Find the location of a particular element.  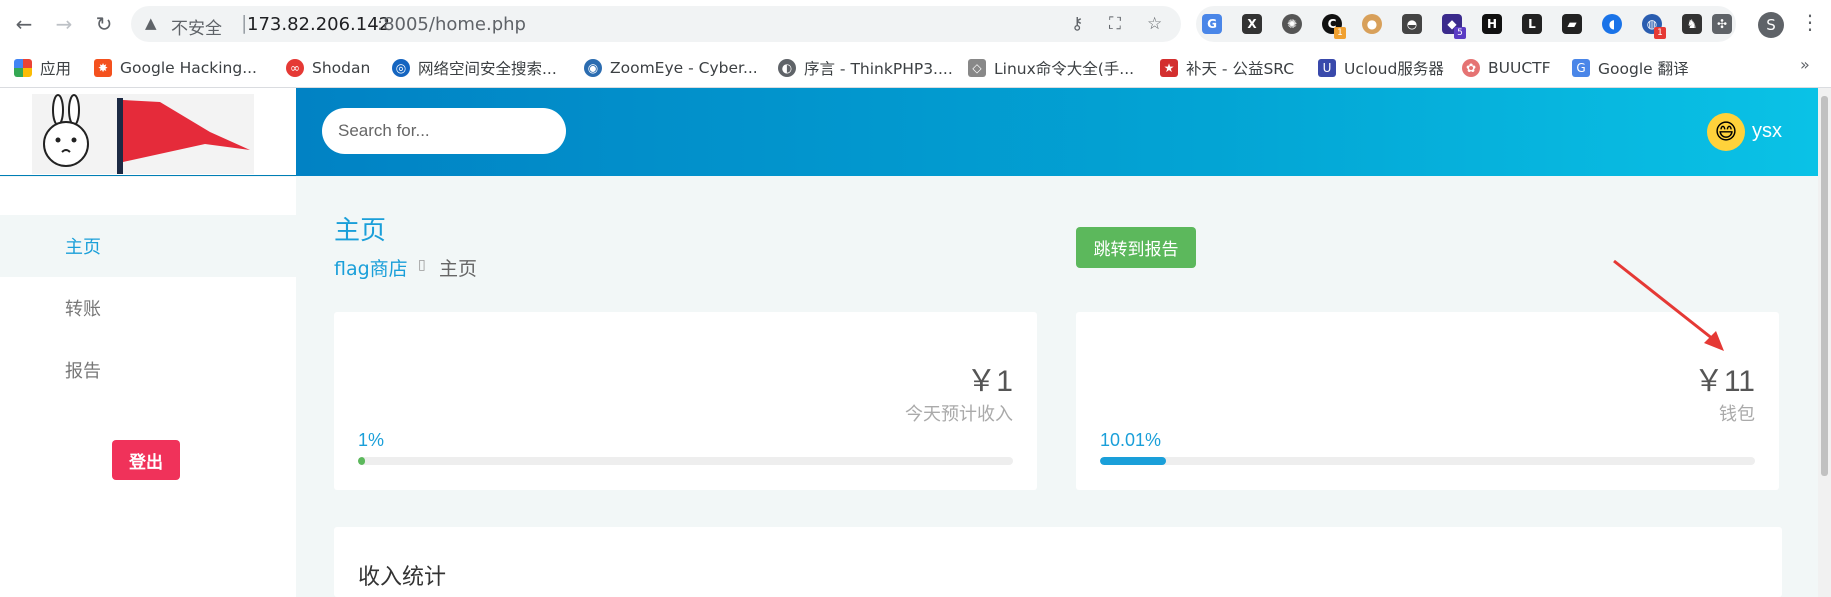

drop-extension-icon: ◖ is located at coordinates (1612, 24).